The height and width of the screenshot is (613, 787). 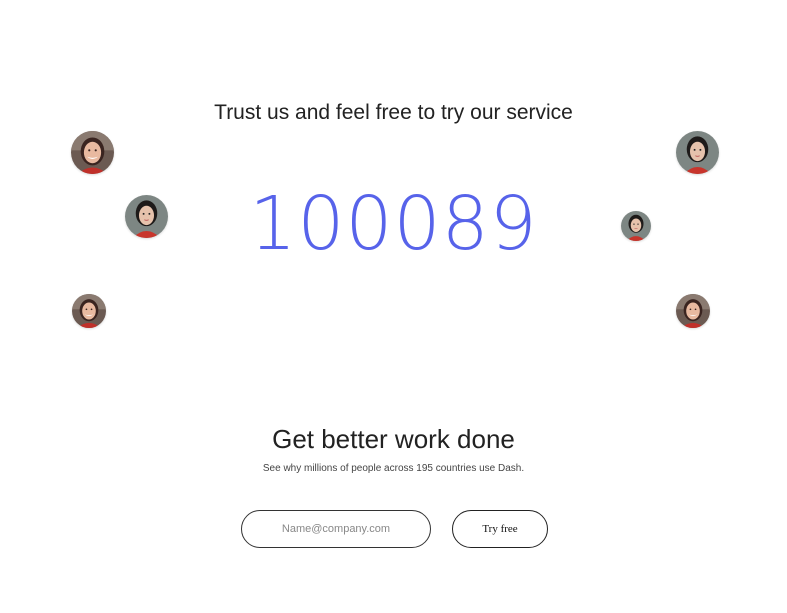 What do you see at coordinates (500, 529) in the screenshot?
I see `try-free-button: Try free` at bounding box center [500, 529].